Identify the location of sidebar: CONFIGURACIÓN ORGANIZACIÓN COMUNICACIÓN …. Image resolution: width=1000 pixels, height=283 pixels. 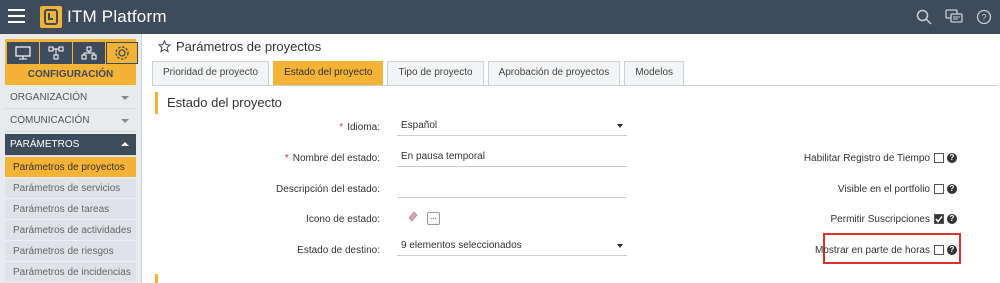
(71, 158).